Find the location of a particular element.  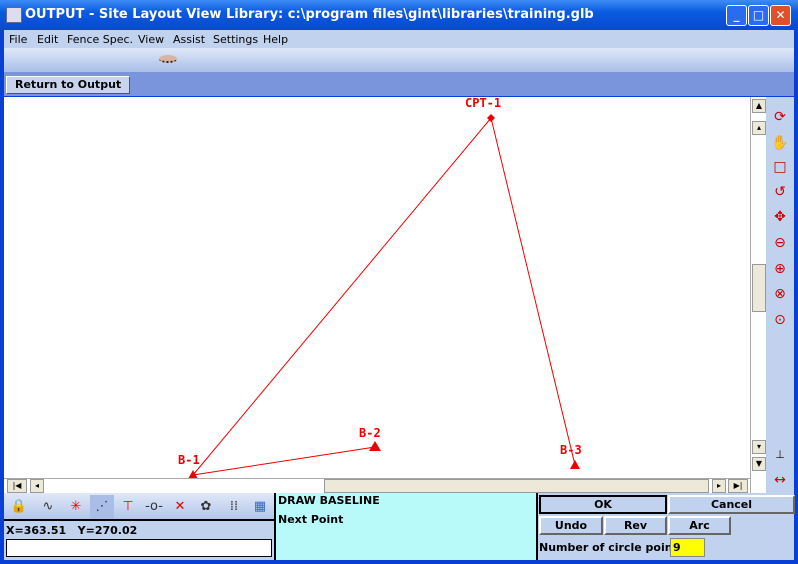

scroll-top-button: ▲ is located at coordinates (759, 106).